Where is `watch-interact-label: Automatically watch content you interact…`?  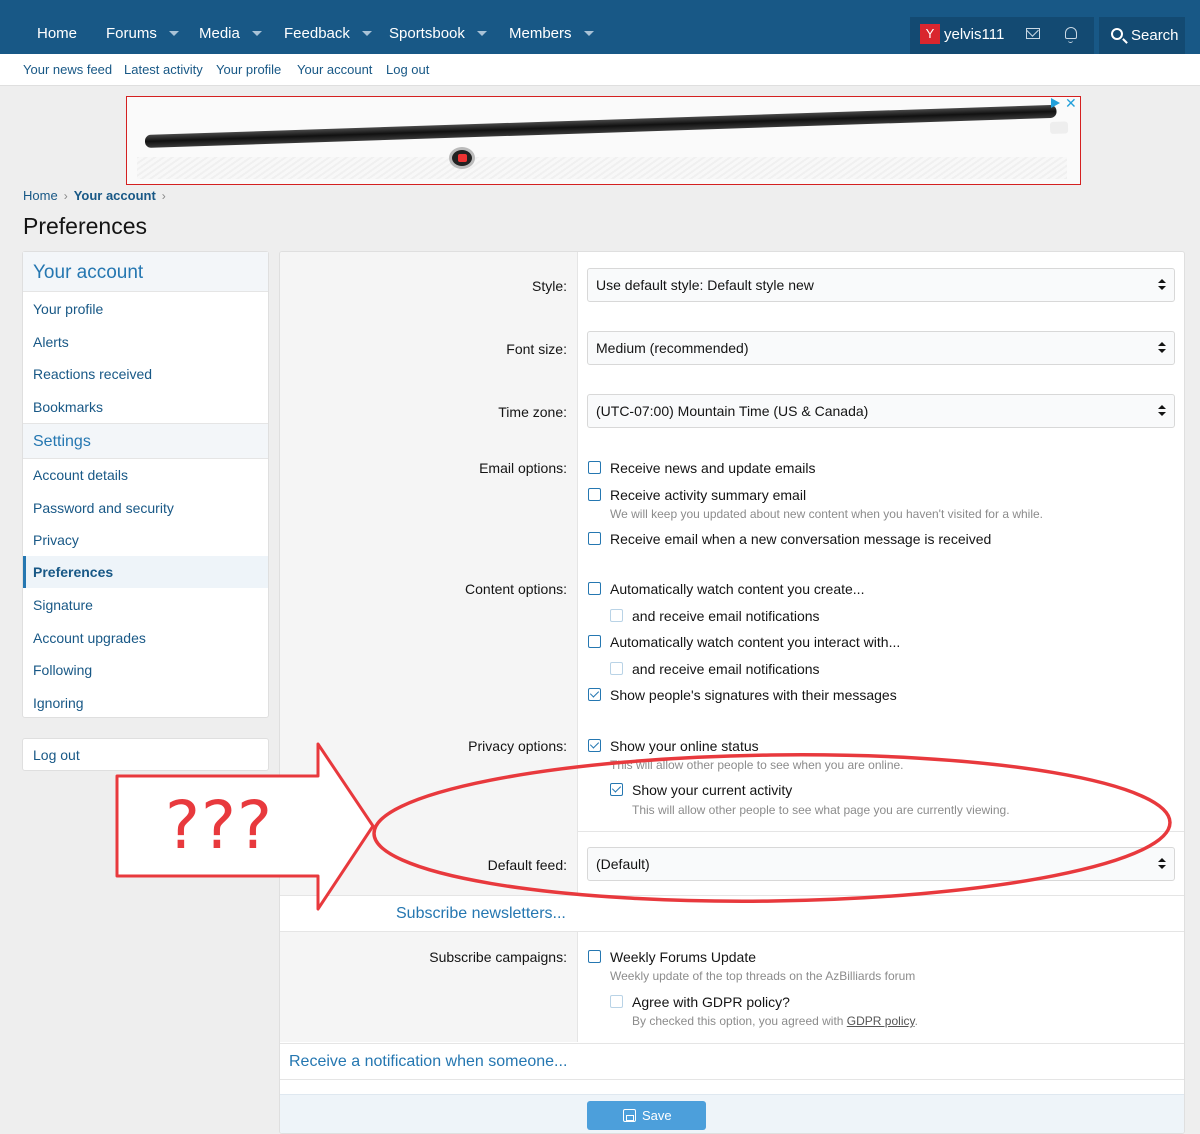 watch-interact-label: Automatically watch content you interact… is located at coordinates (755, 642).